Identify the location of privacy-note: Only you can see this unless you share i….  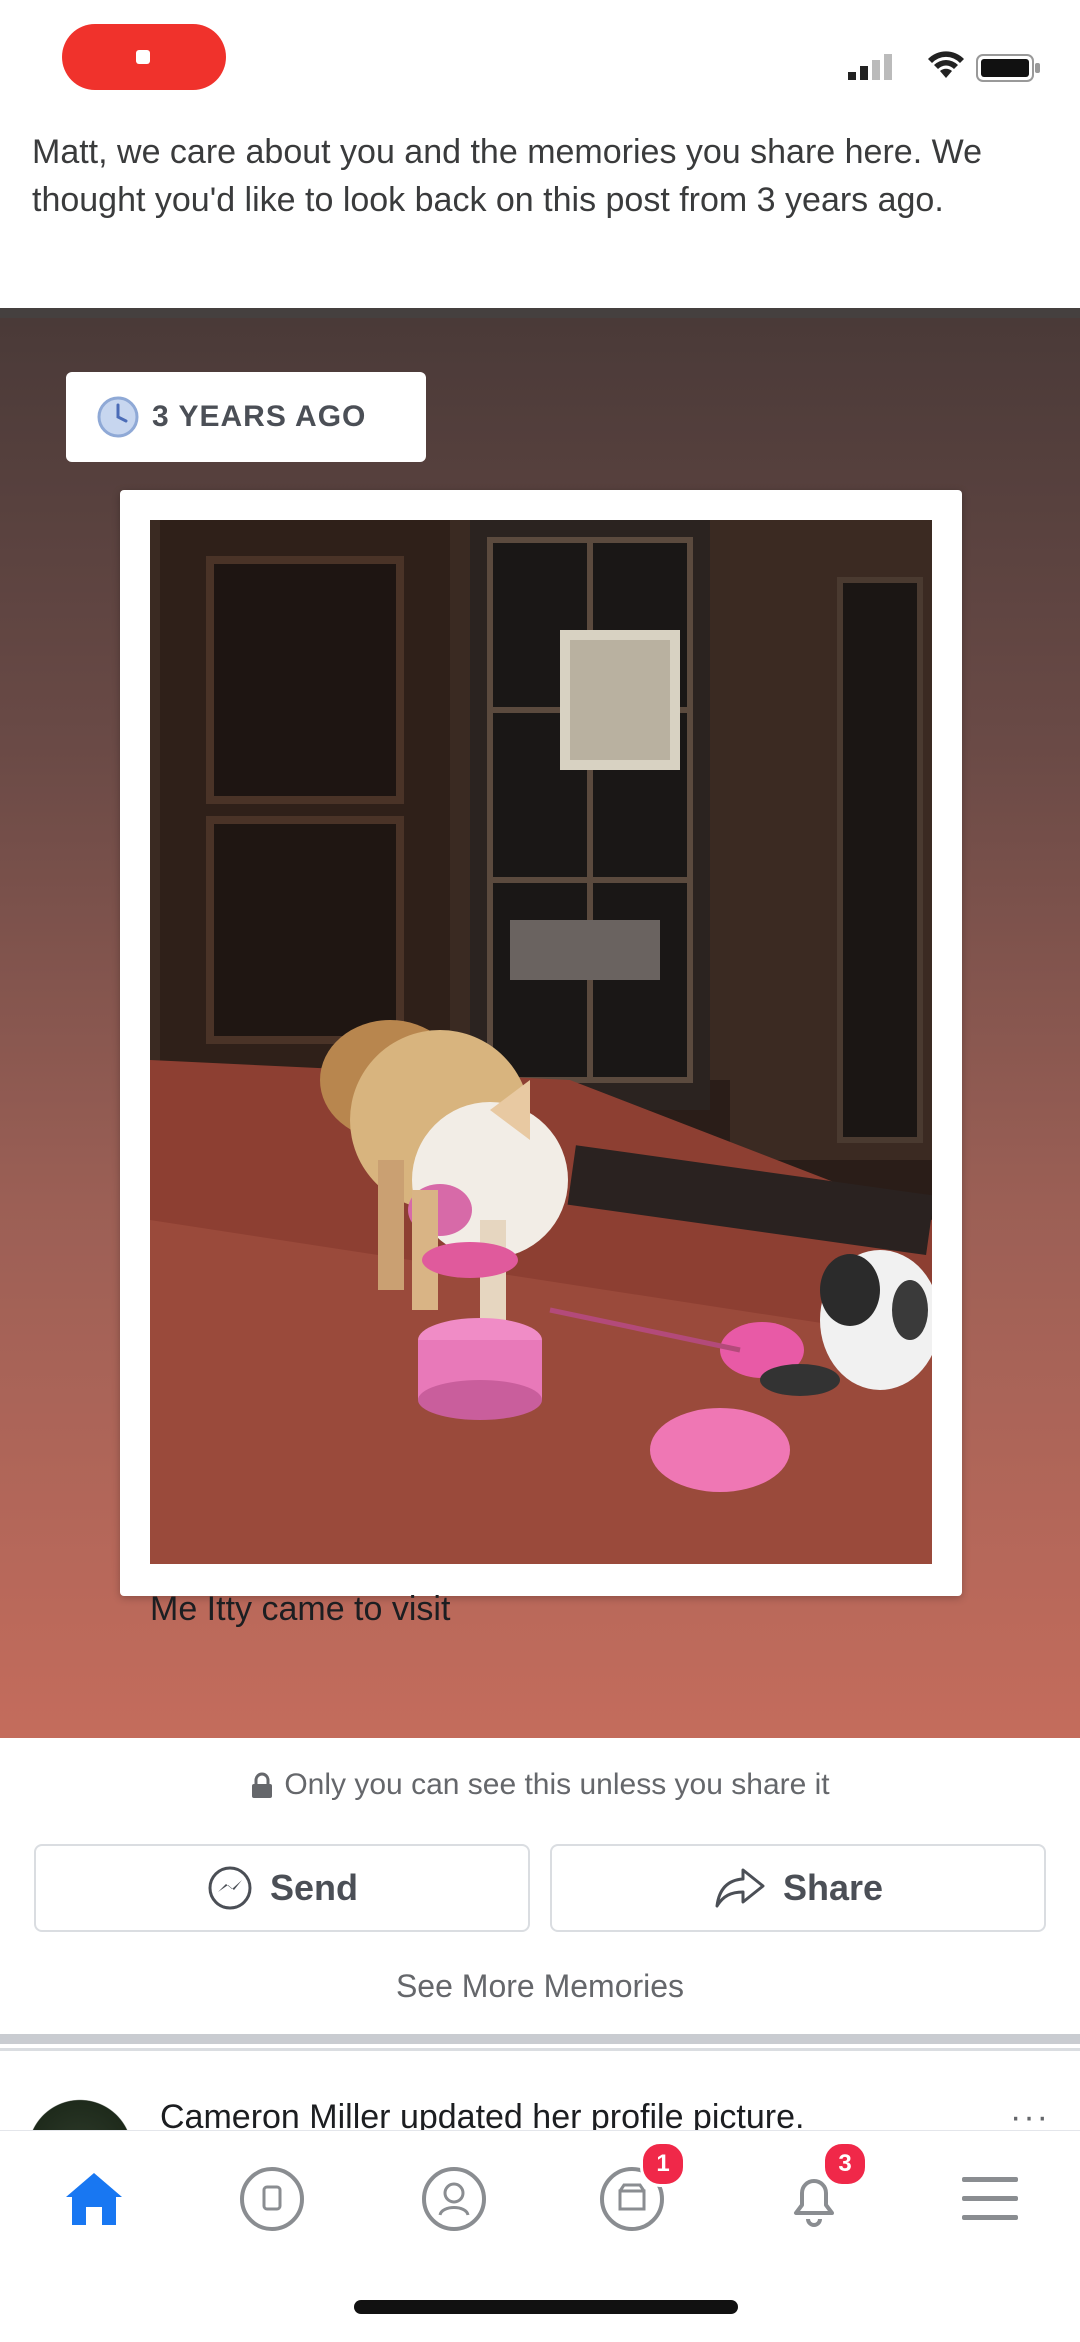
(540, 1785).